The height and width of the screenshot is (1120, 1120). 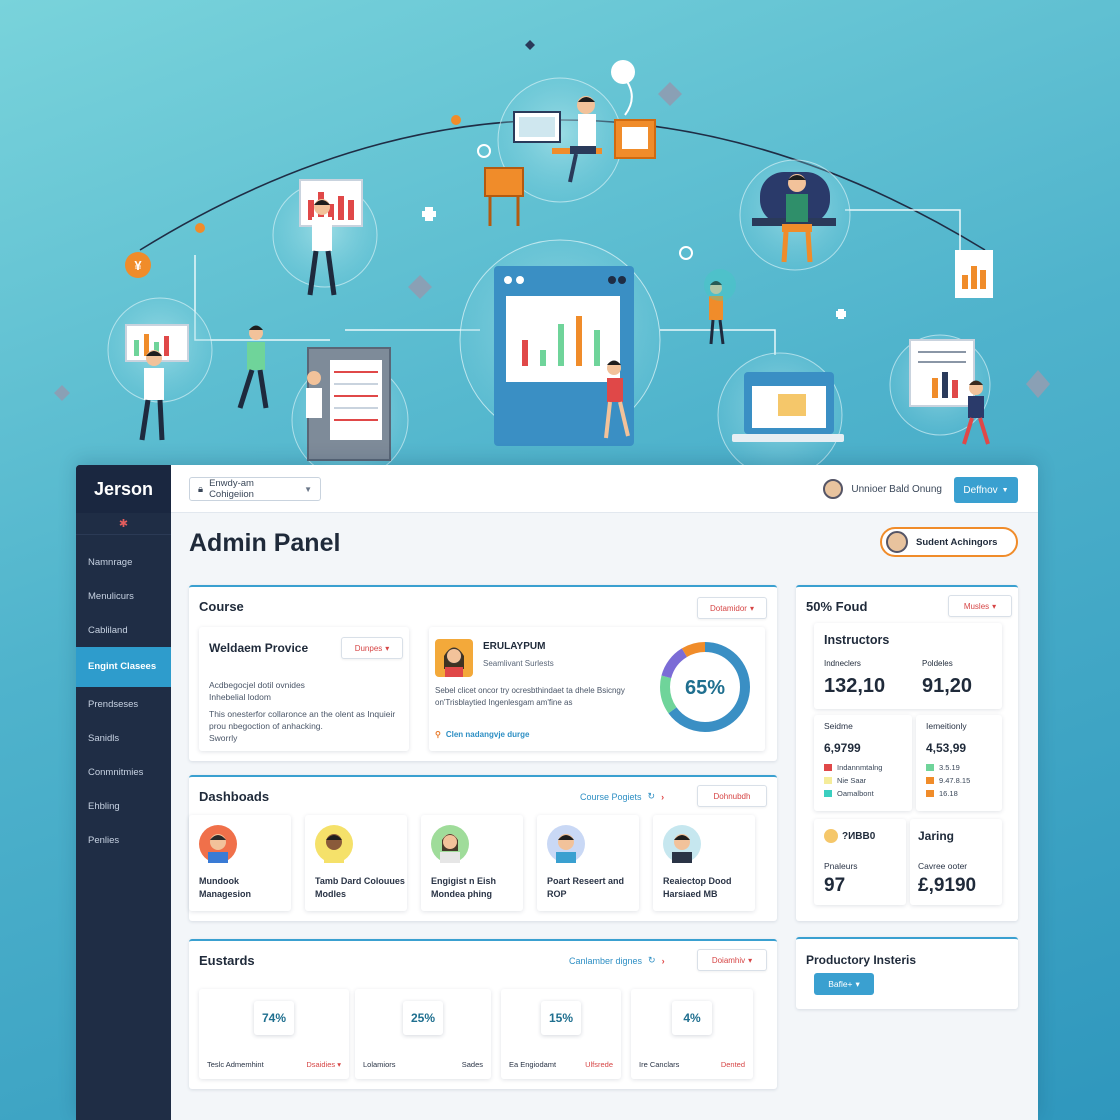 I want to click on dashboard-person-card: Tamb Dard Colouues Modles, so click(x=356, y=863).